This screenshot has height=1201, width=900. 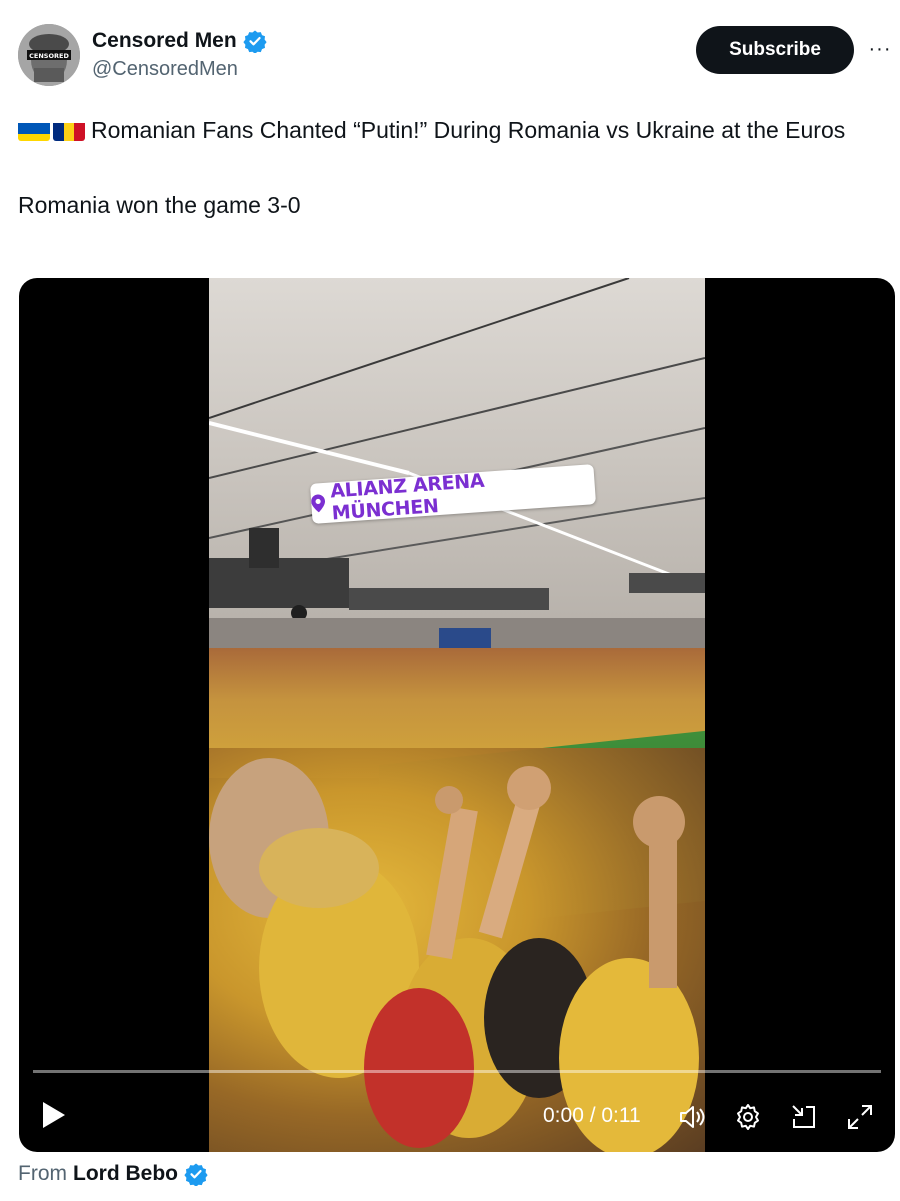 What do you see at coordinates (457, 1071) in the screenshot?
I see `video-progress-bar` at bounding box center [457, 1071].